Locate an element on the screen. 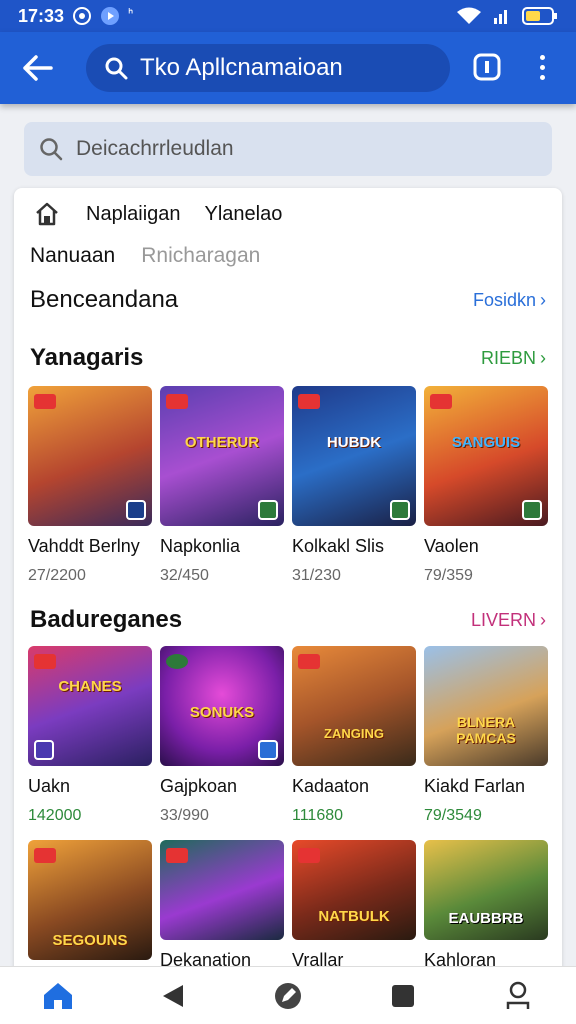 The image size is (576, 1024). game-card: SEGOUNS is located at coordinates (90, 905).